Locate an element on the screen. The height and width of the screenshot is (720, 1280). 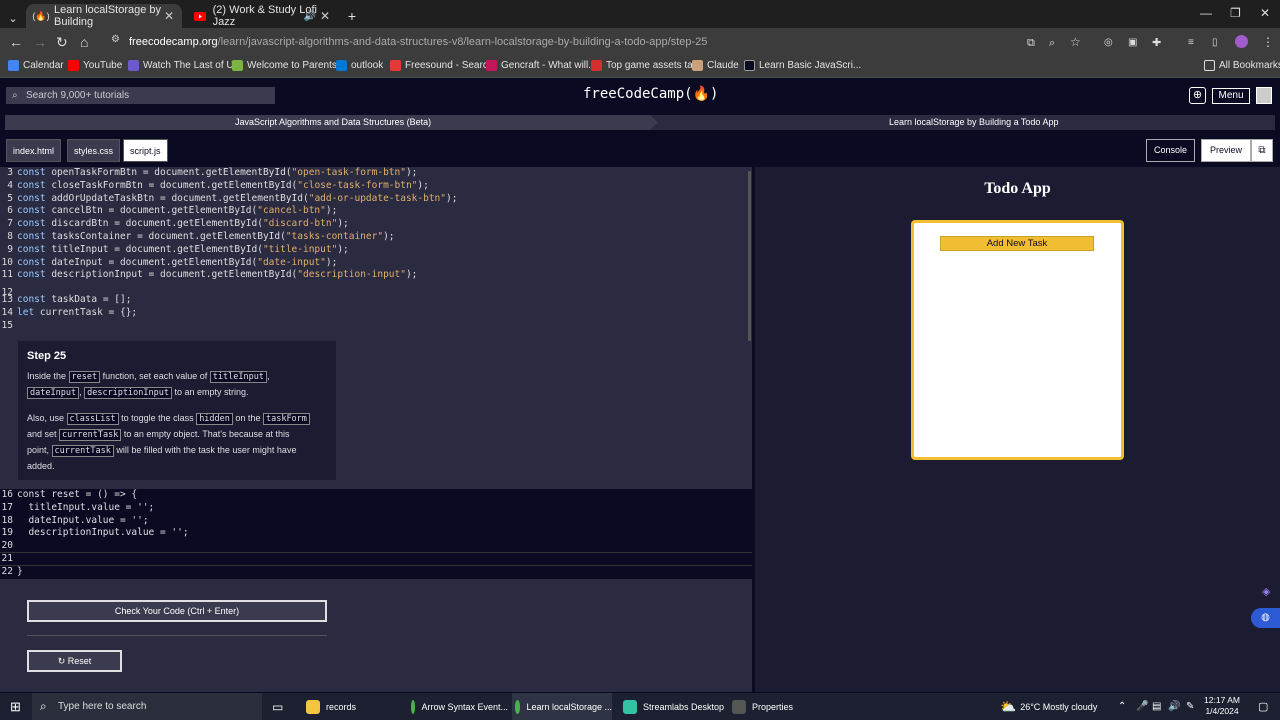
tab-index-html: index.html is located at coordinates (34, 150).